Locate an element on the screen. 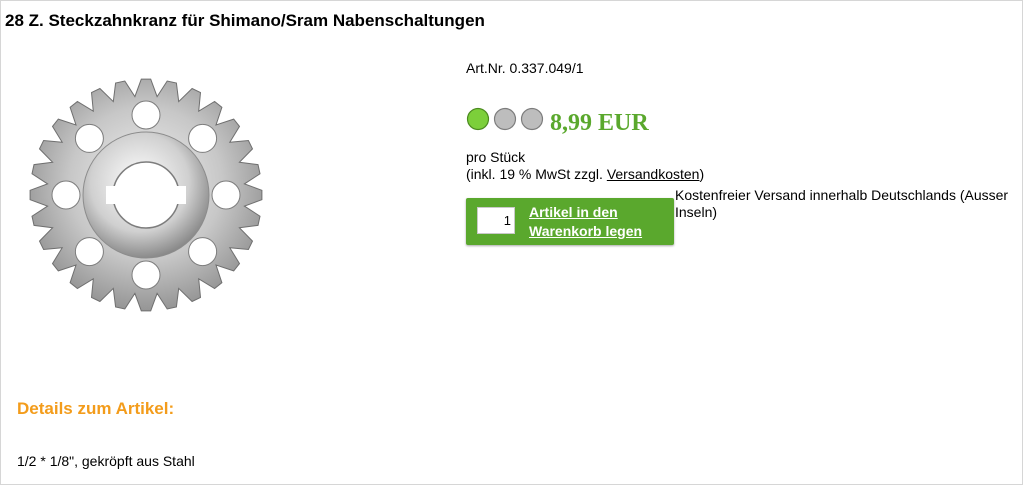 This screenshot has height=485, width=1023. availability-traffic-light is located at coordinates (505, 119).